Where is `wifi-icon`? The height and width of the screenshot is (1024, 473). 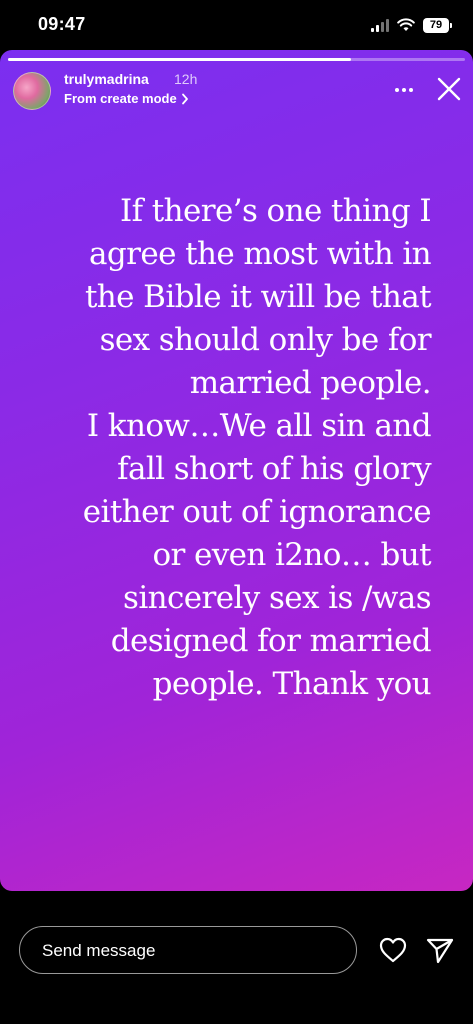 wifi-icon is located at coordinates (406, 24).